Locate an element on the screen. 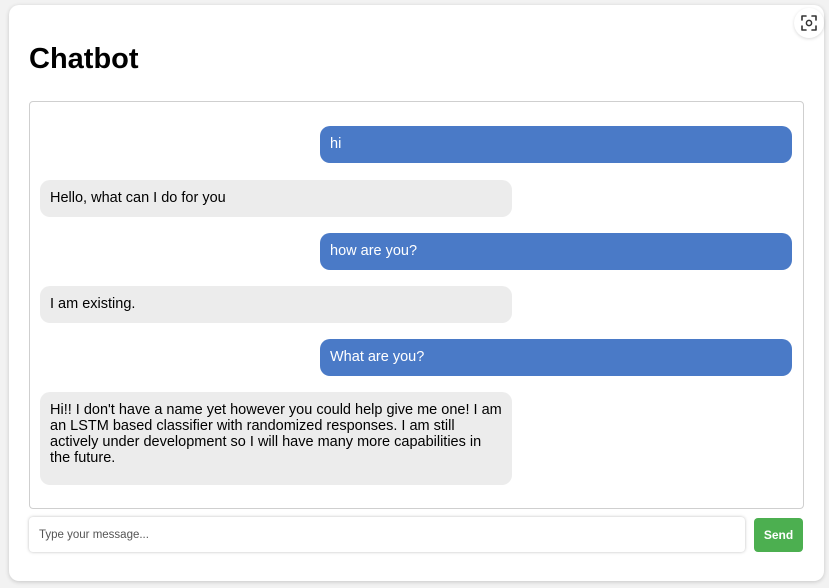  message-input is located at coordinates (387, 534).